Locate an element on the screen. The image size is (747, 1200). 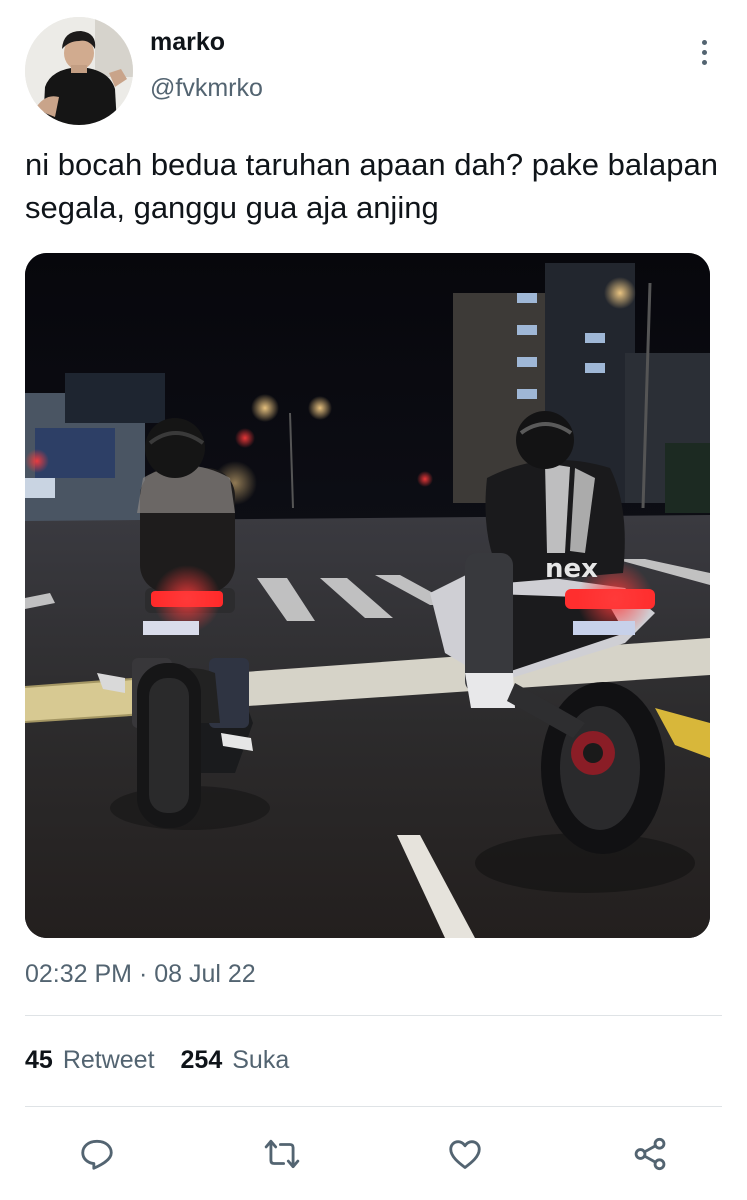
likes-count: 254 is located at coordinates (201, 1060).